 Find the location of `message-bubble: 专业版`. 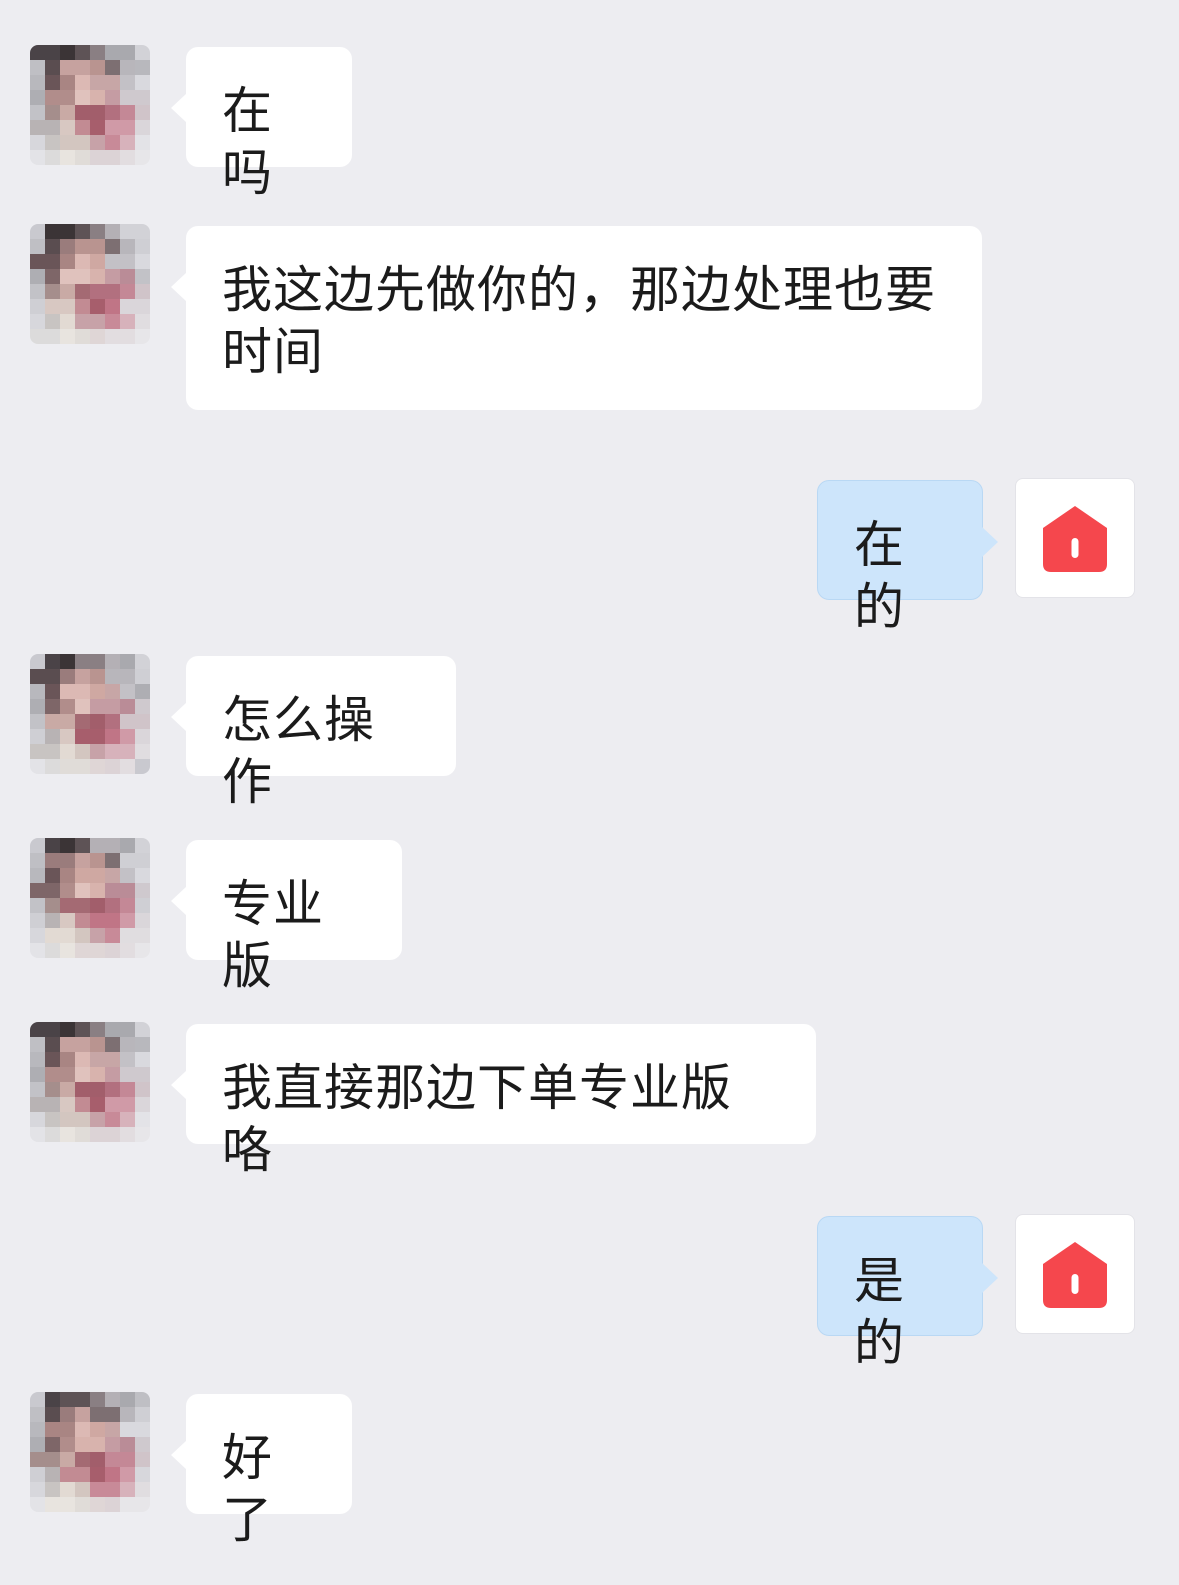

message-bubble: 专业版 is located at coordinates (286, 917).